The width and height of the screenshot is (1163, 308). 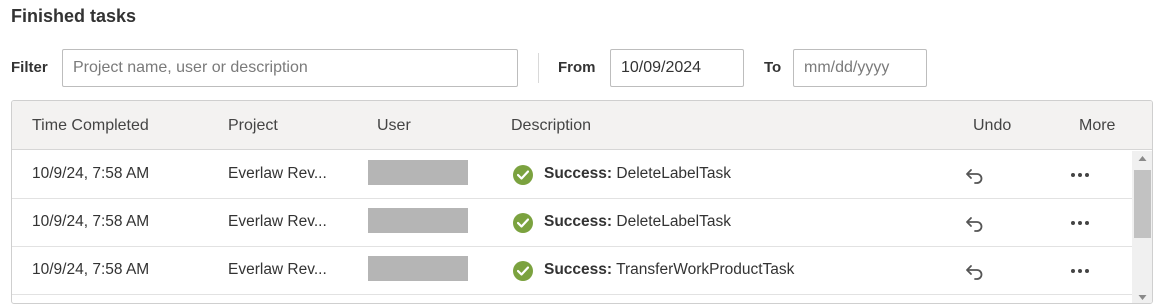 I want to click on column-header-time: Time Completed, so click(x=90, y=126).